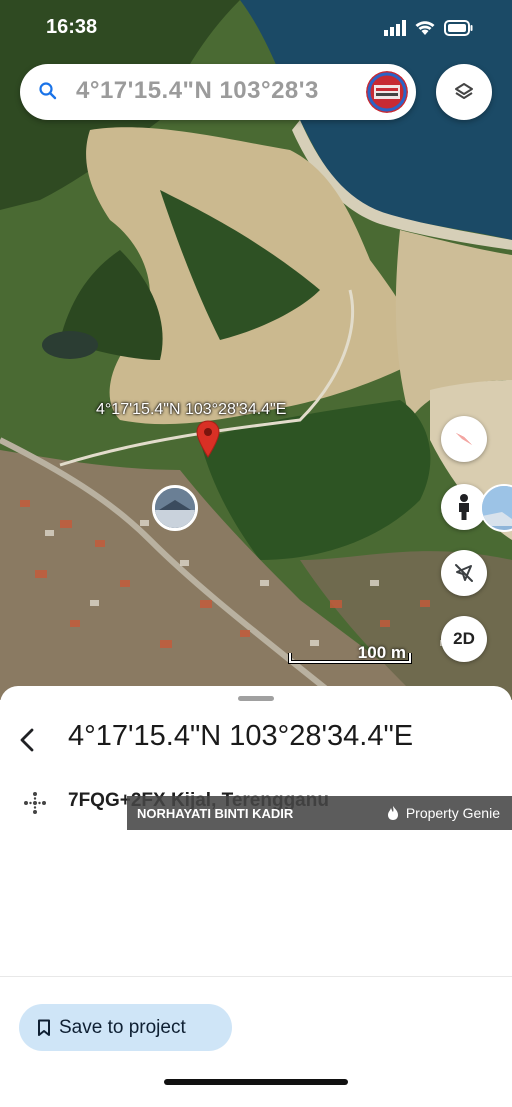  Describe the element at coordinates (256, 698) in the screenshot. I see `drag-handle` at that location.